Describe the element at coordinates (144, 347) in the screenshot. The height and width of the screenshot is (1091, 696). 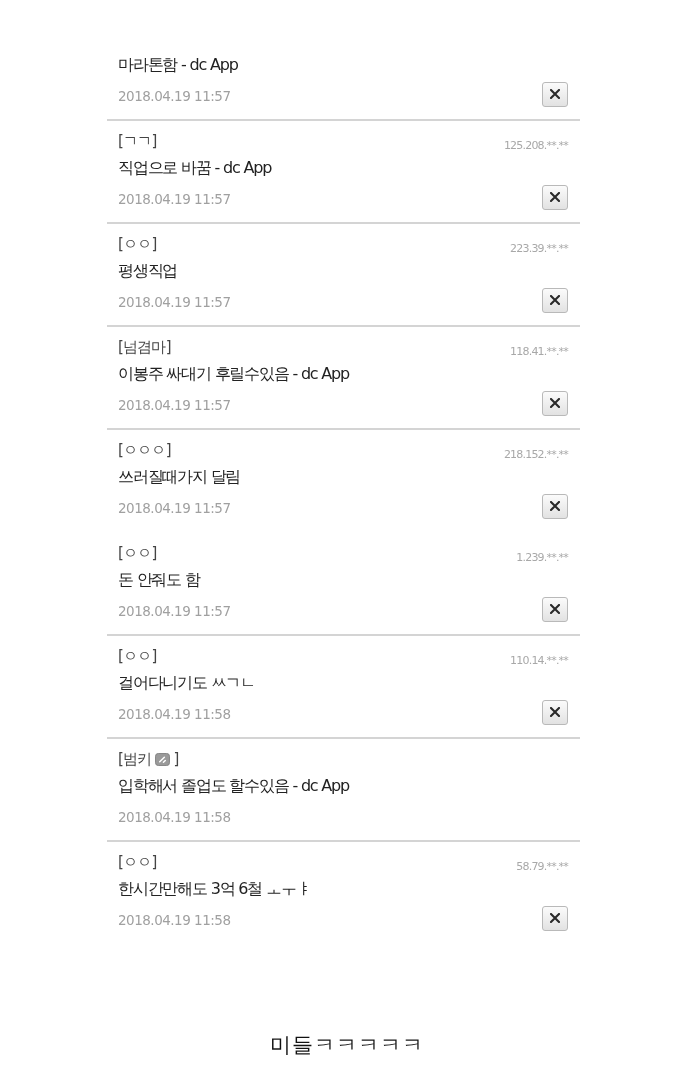
I see `author-name: [넘겸마]` at that location.